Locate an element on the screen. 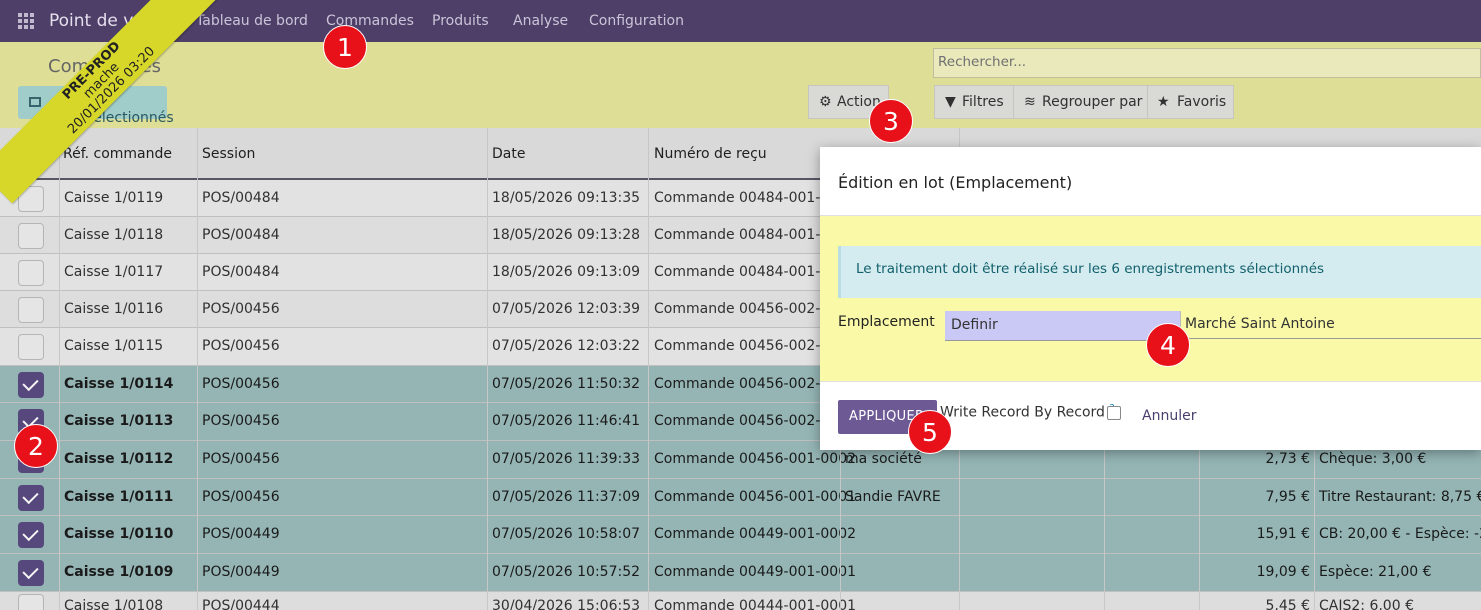  cell-customer: ma société is located at coordinates (883, 459).